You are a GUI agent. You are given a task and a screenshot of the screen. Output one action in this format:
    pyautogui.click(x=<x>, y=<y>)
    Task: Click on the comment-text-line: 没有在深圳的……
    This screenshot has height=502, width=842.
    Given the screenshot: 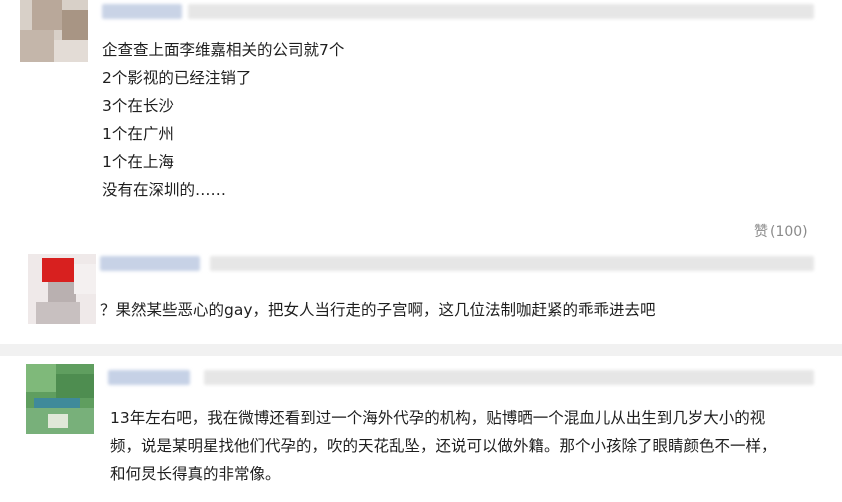 What is the action you would take?
    pyautogui.click(x=164, y=190)
    